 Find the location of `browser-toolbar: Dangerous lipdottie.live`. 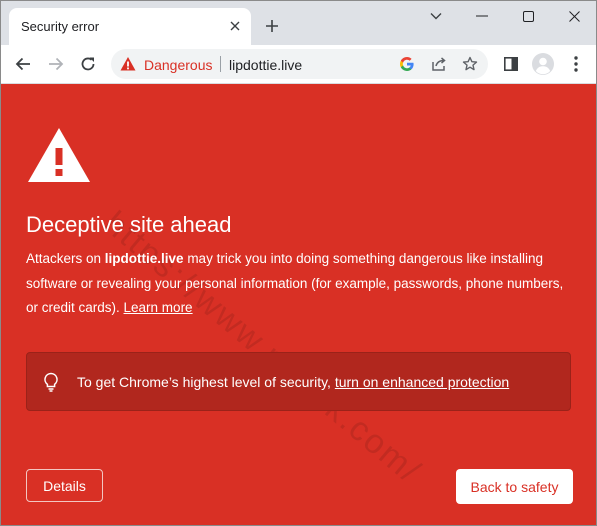

browser-toolbar: Dangerous lipdottie.live is located at coordinates (298, 64).